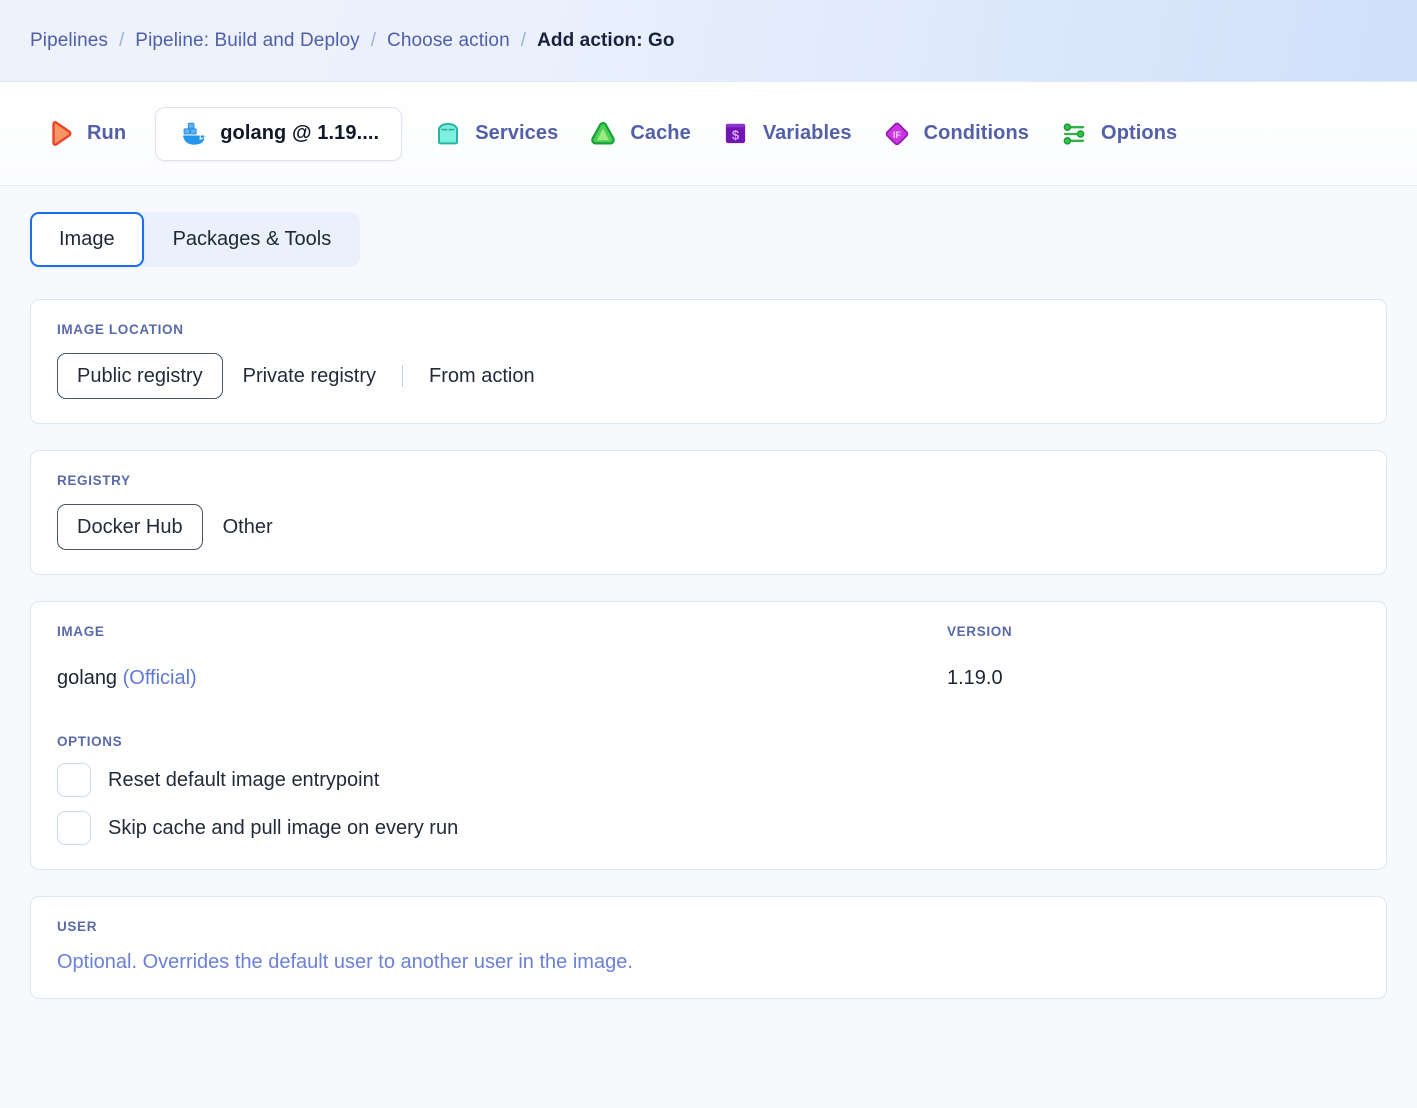  Describe the element at coordinates (708, 631) in the screenshot. I see `image-details-header-row: Image Version` at that location.